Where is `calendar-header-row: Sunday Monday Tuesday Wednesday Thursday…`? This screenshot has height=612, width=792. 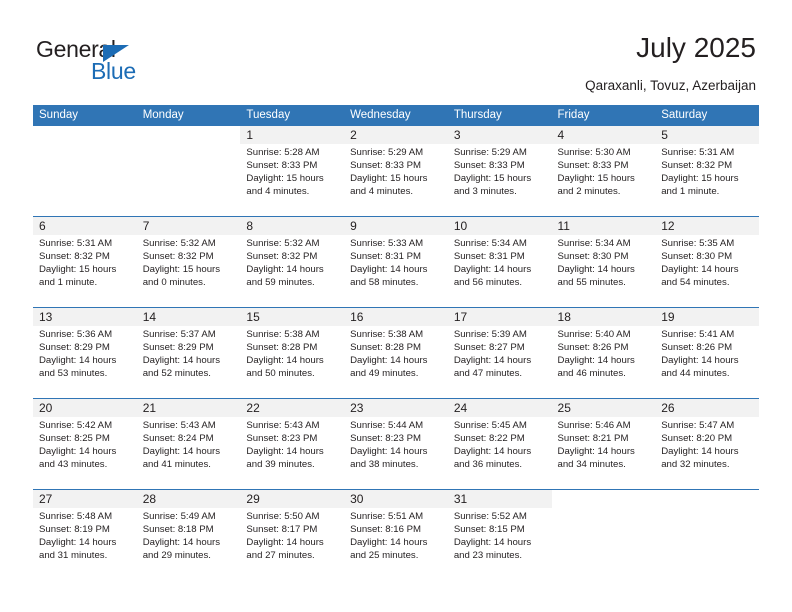 calendar-header-row: Sunday Monday Tuesday Wednesday Thursday… is located at coordinates (396, 115).